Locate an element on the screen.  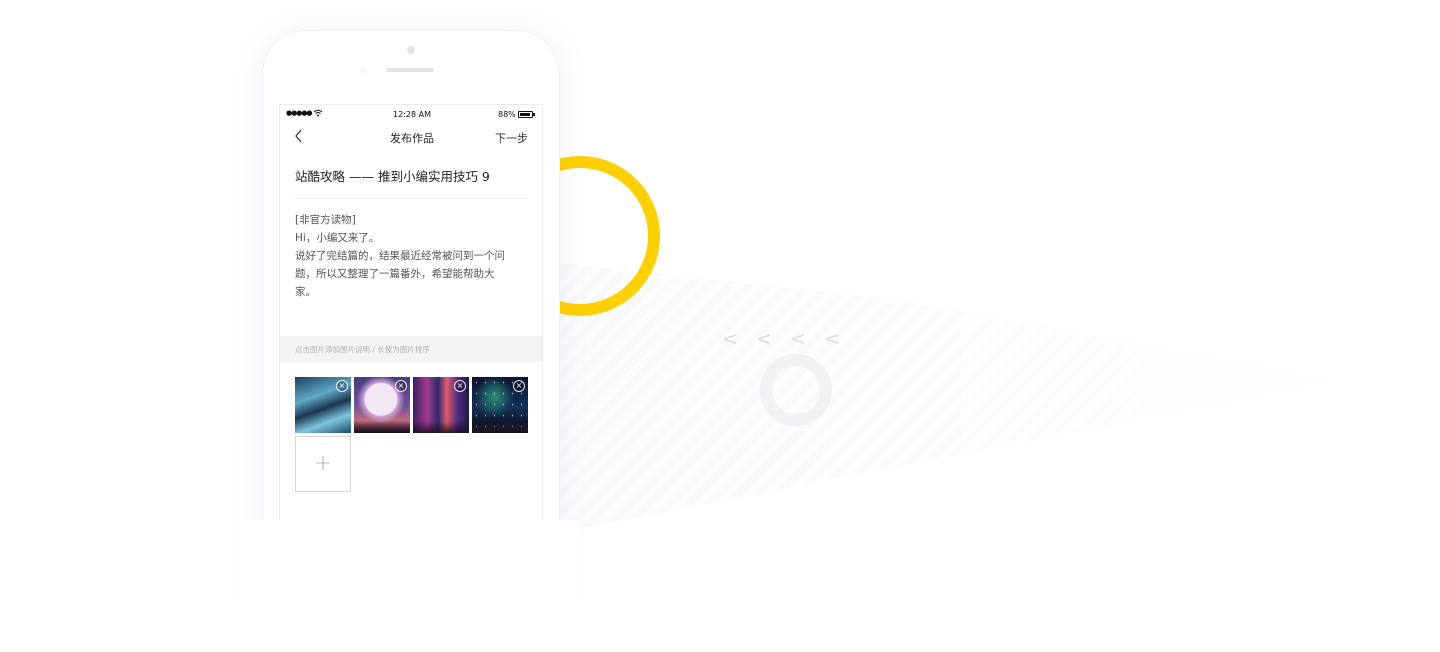
blue-wave-image: × is located at coordinates (323, 405).